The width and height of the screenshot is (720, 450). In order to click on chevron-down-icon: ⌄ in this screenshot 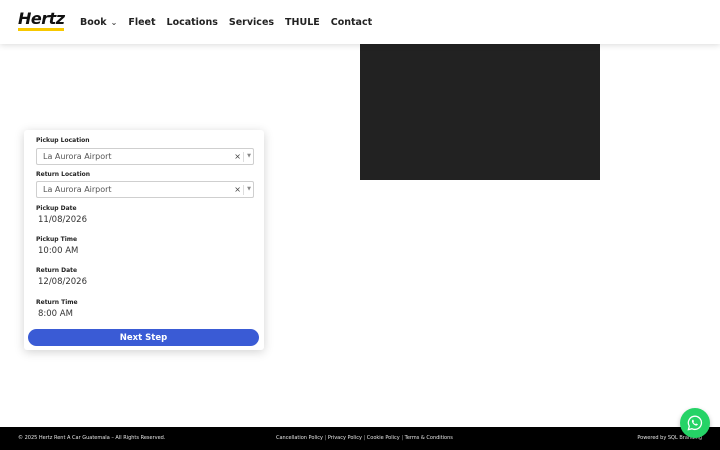, I will do `click(114, 22)`.